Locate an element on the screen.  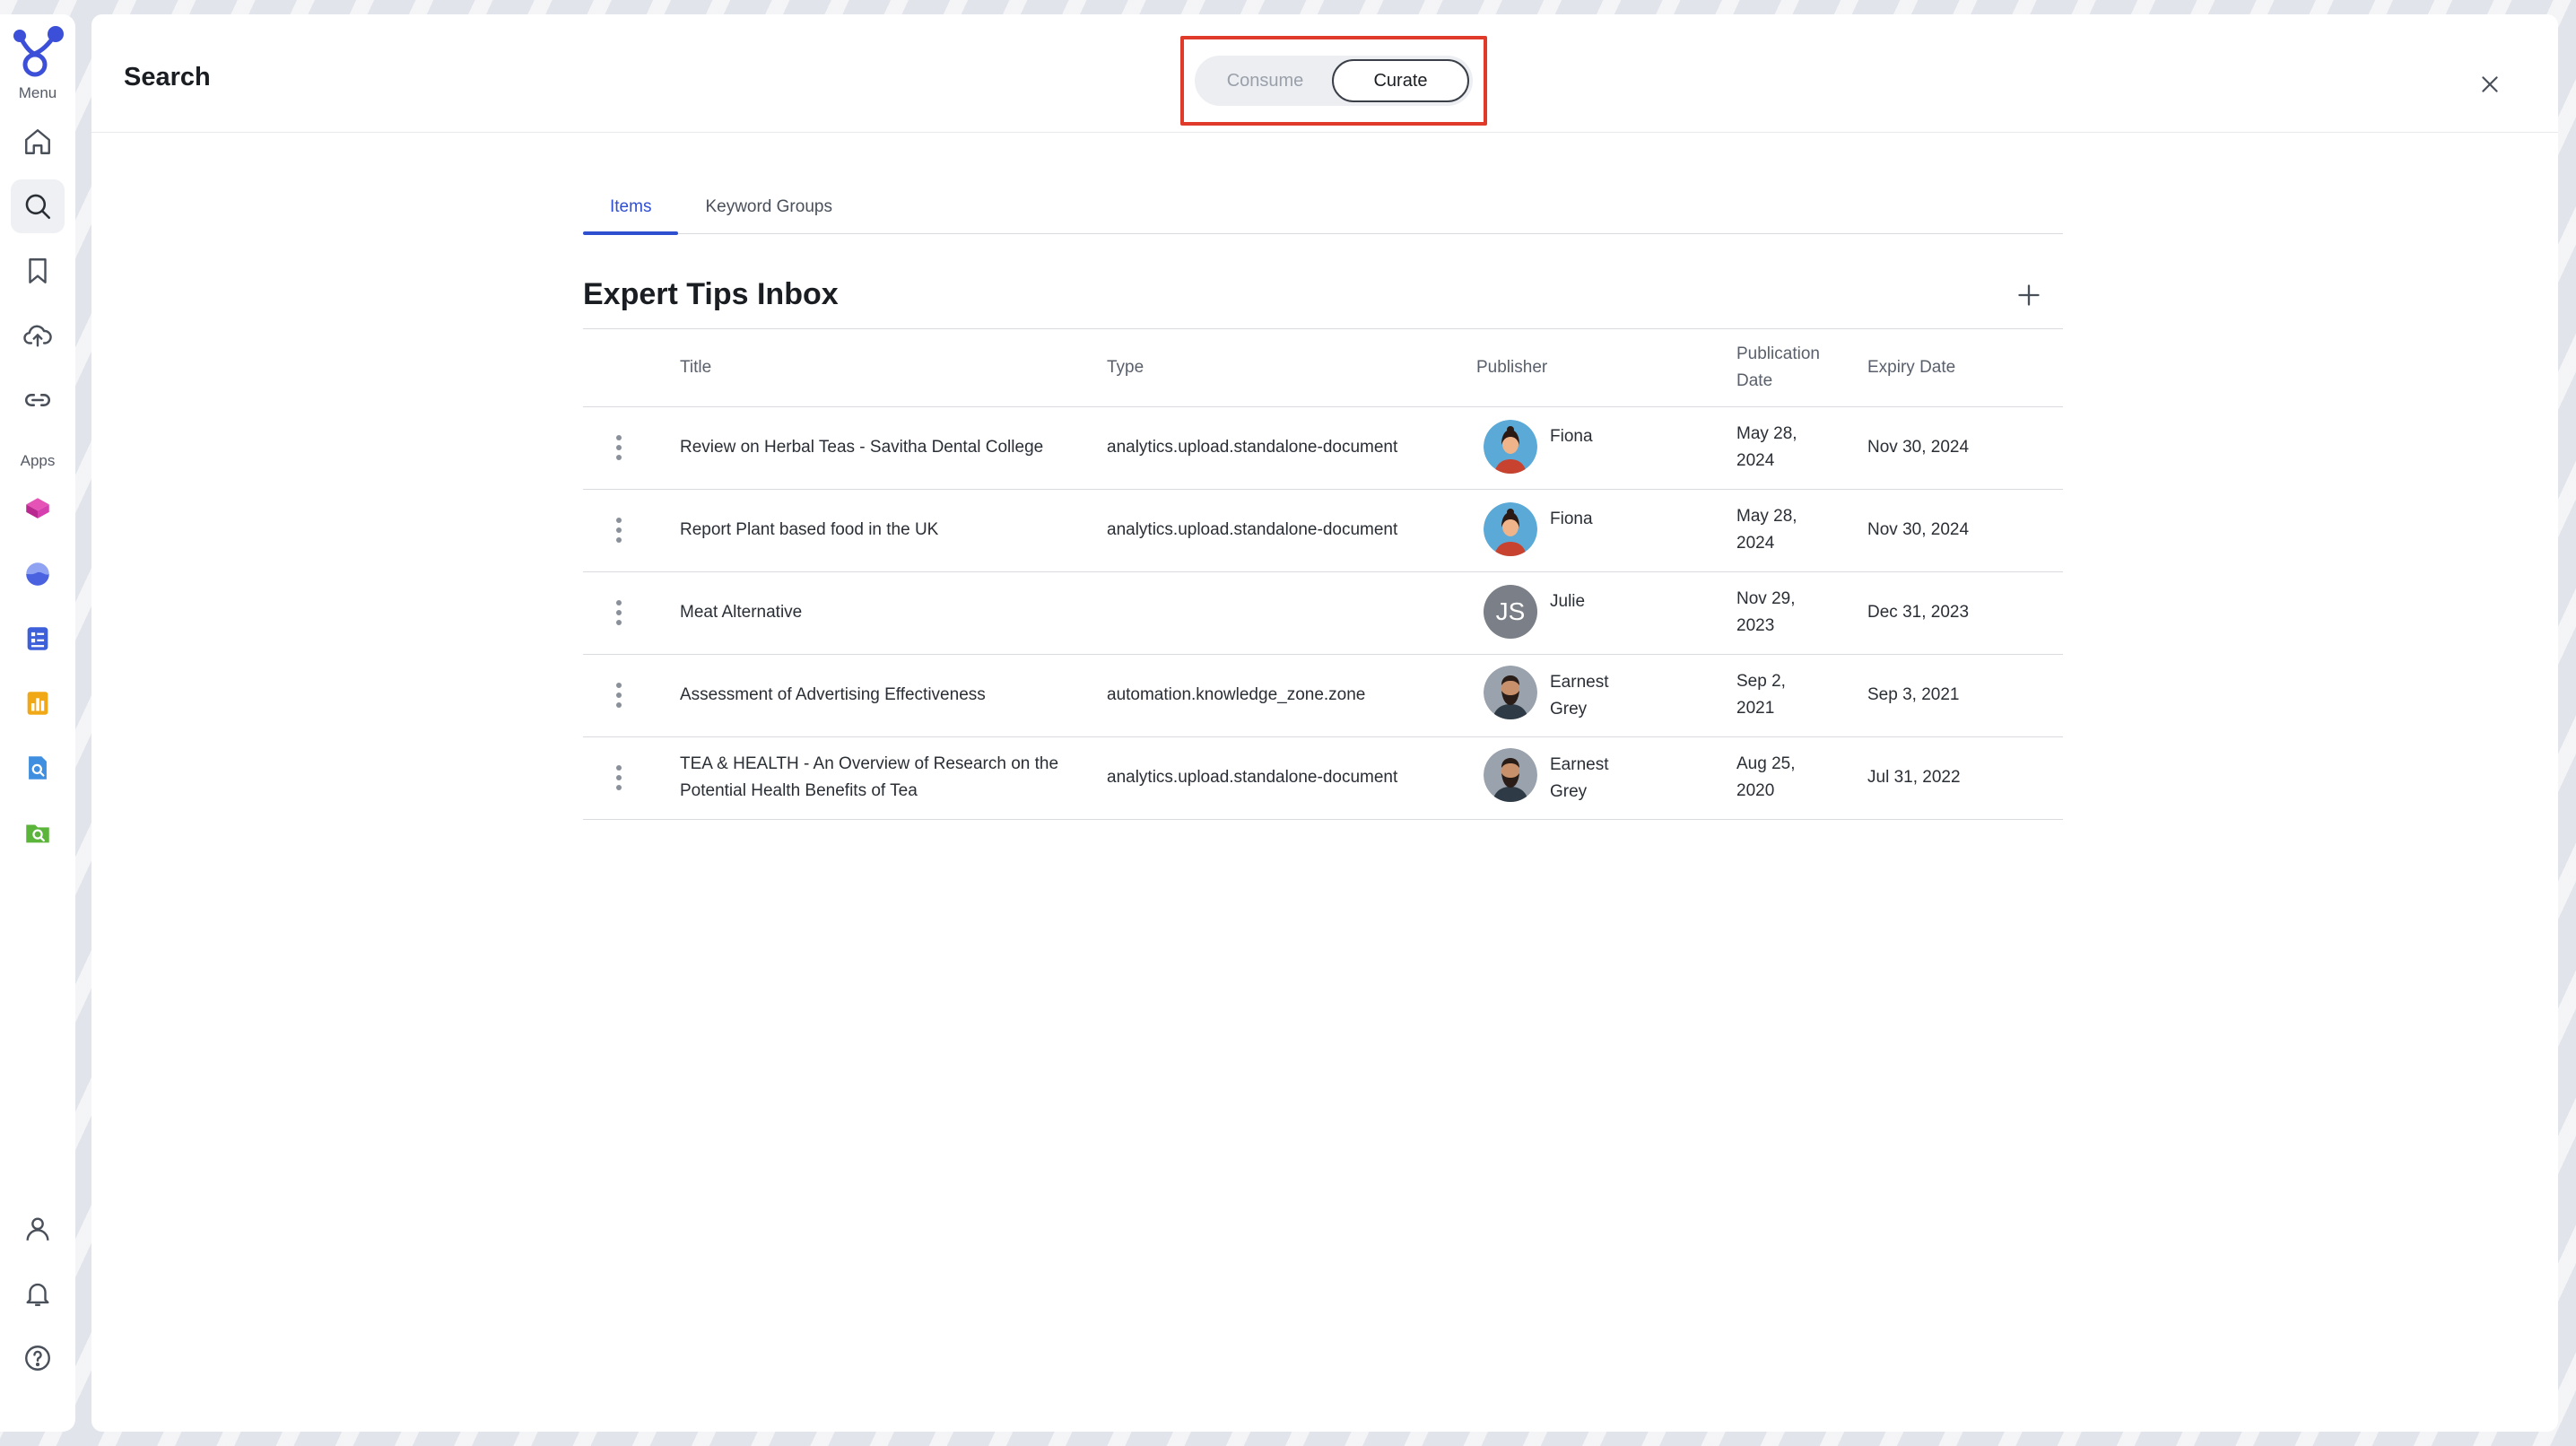
publication-date: Aug 25, 2020 is located at coordinates (1766, 777).